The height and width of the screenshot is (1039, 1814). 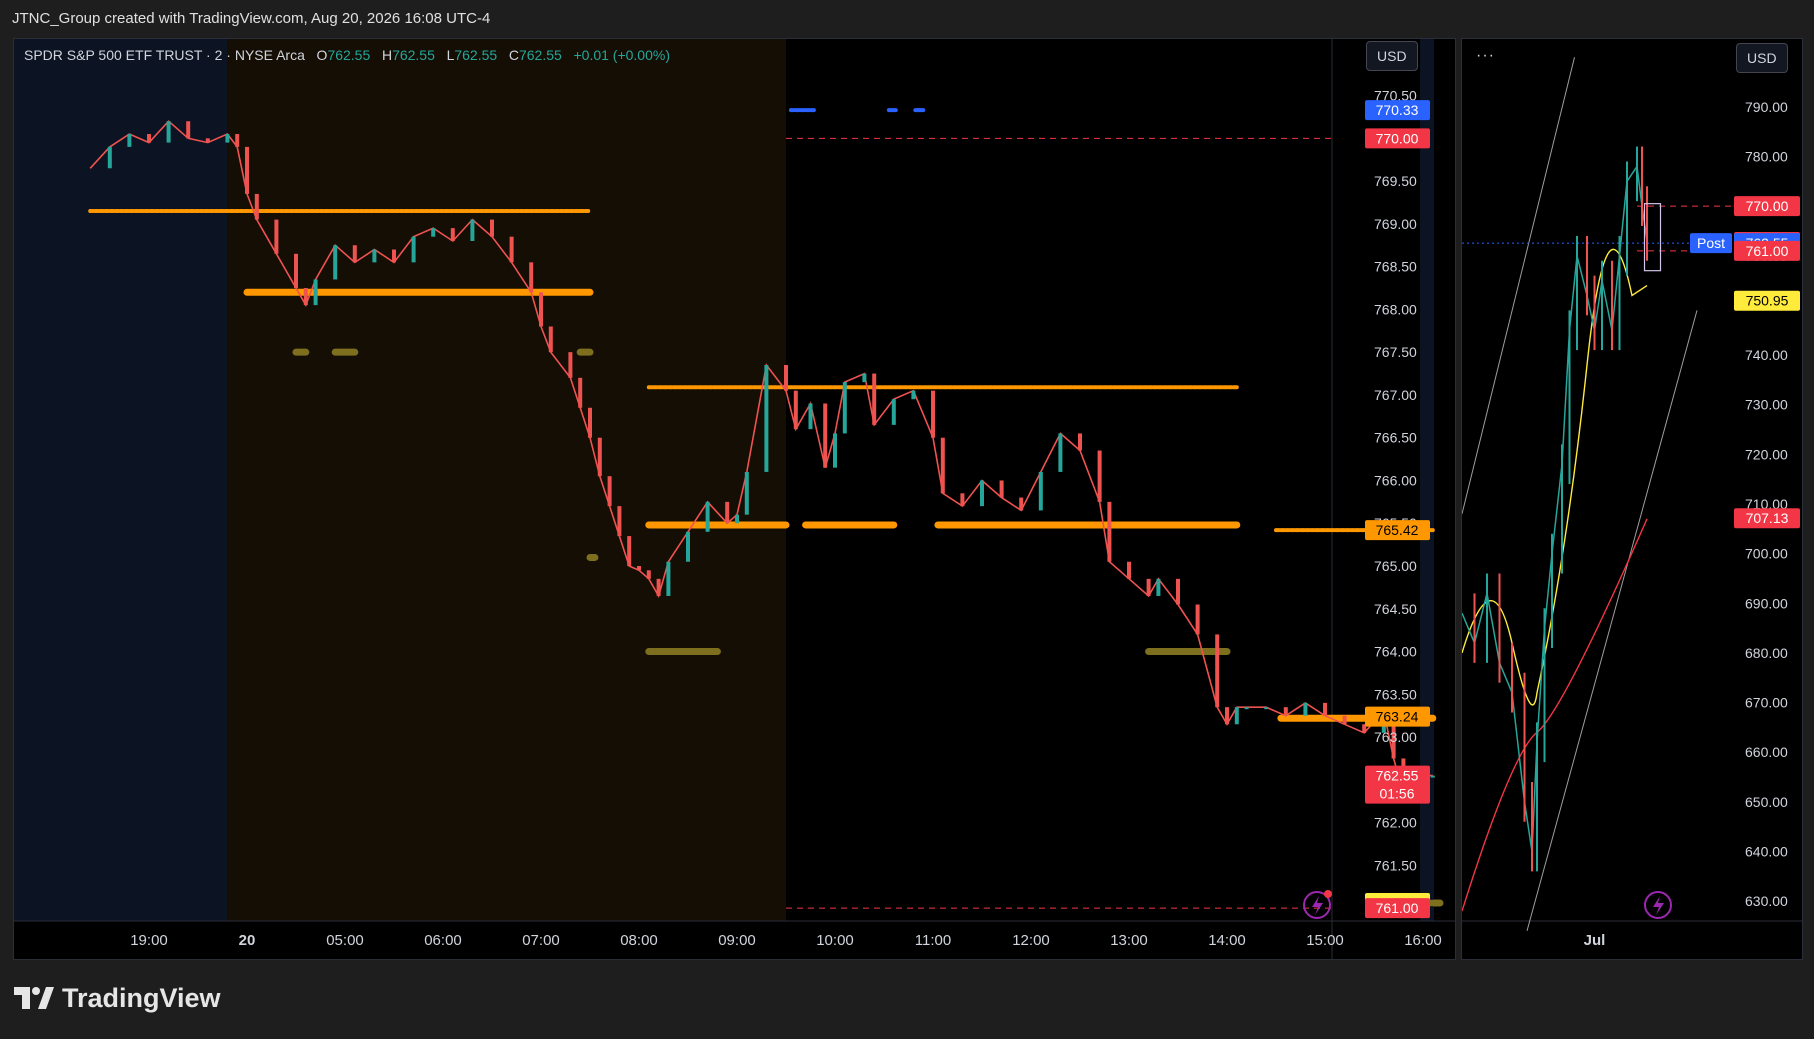 I want to click on currency-button: USD, so click(x=1392, y=56).